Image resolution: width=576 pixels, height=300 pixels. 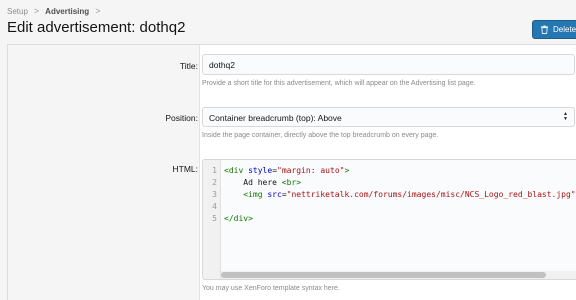 I want to click on html-label: HTML:, so click(x=185, y=169).